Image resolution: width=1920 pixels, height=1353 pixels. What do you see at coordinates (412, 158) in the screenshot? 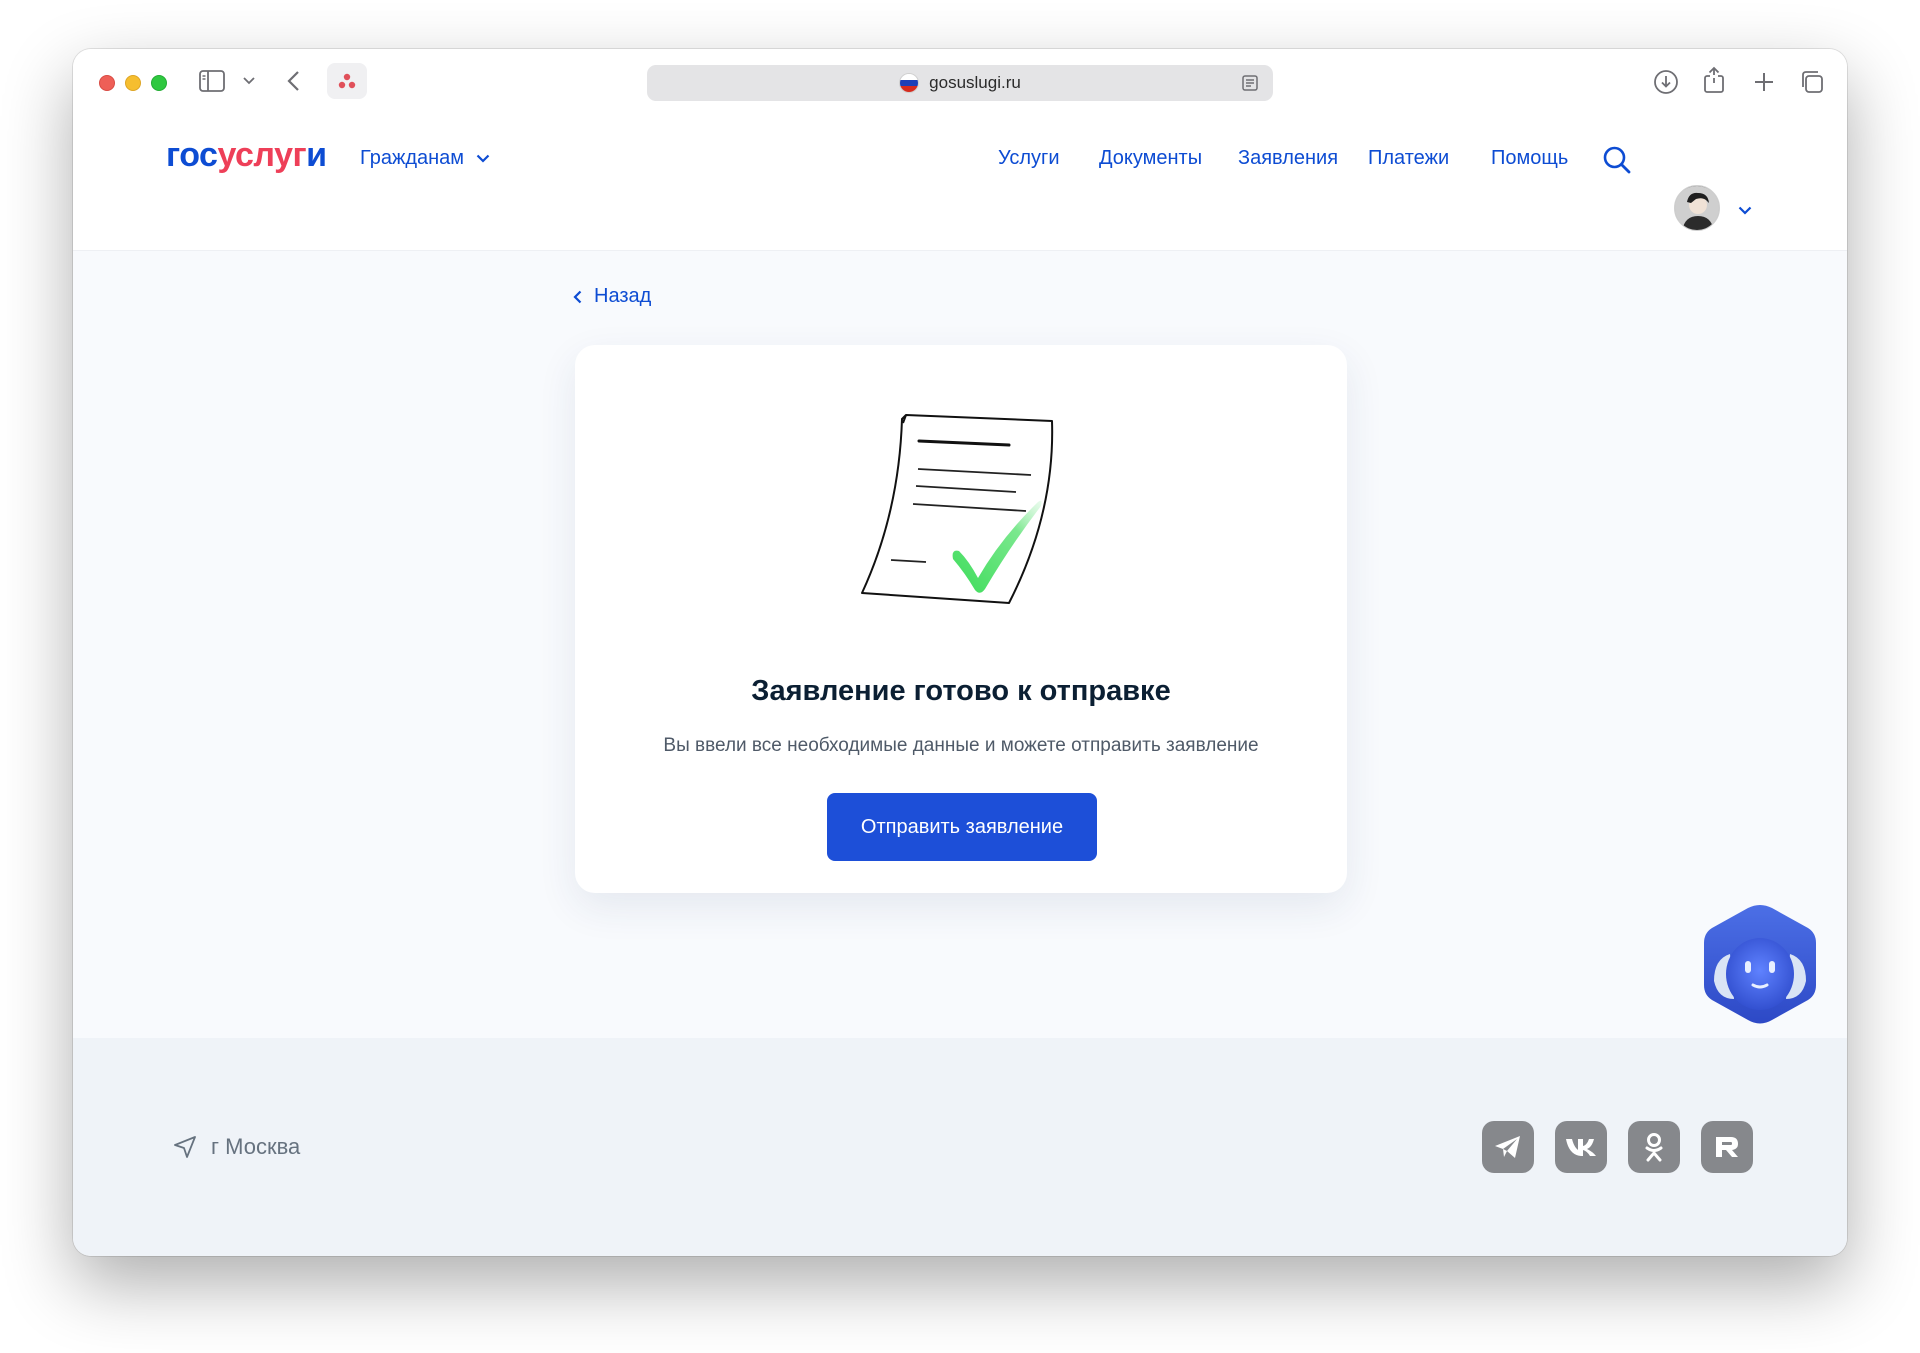
I see `audience-label: Гражданам` at bounding box center [412, 158].